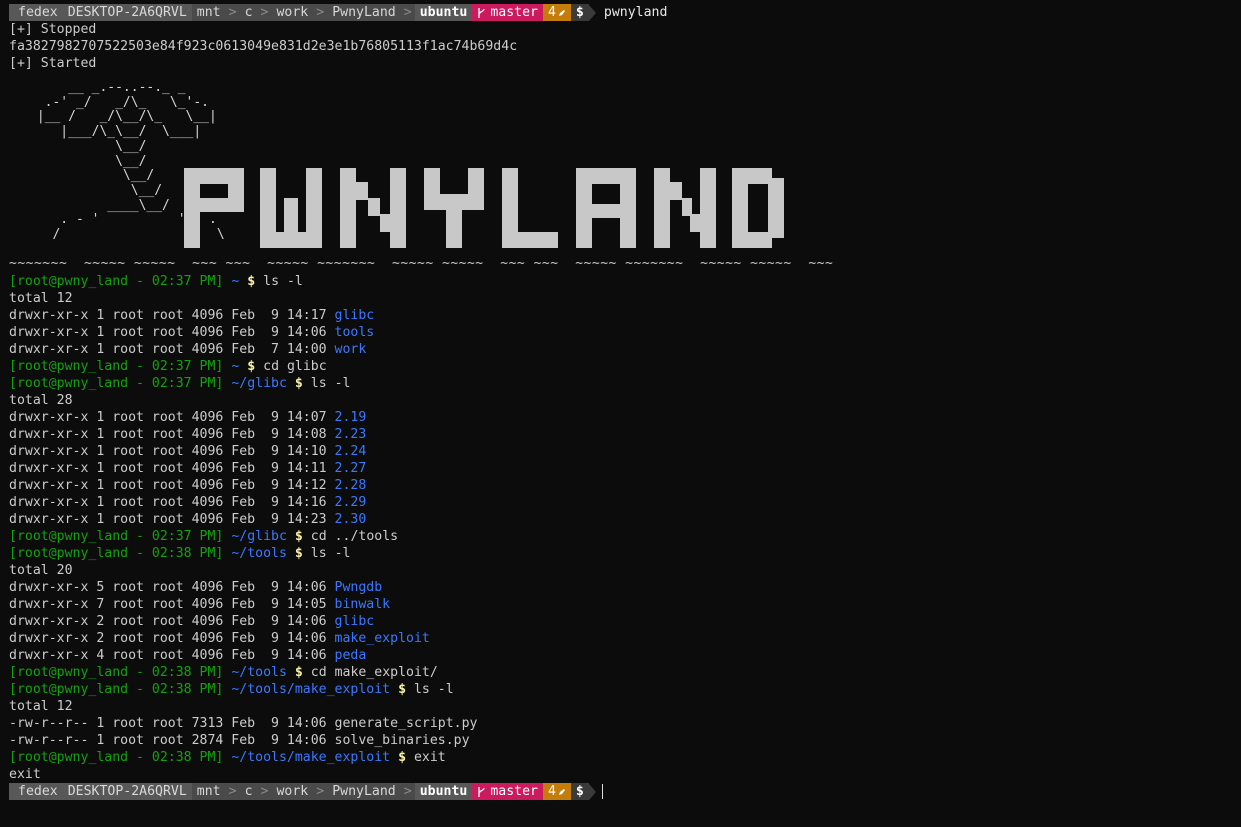  I want to click on command-text: exit, so click(429, 757).